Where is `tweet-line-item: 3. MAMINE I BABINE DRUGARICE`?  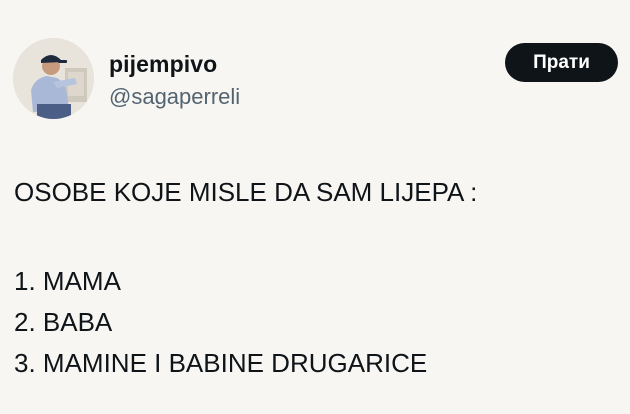
tweet-line-item: 3. MAMINE I BABINE DRUGARICE is located at coordinates (221, 363).